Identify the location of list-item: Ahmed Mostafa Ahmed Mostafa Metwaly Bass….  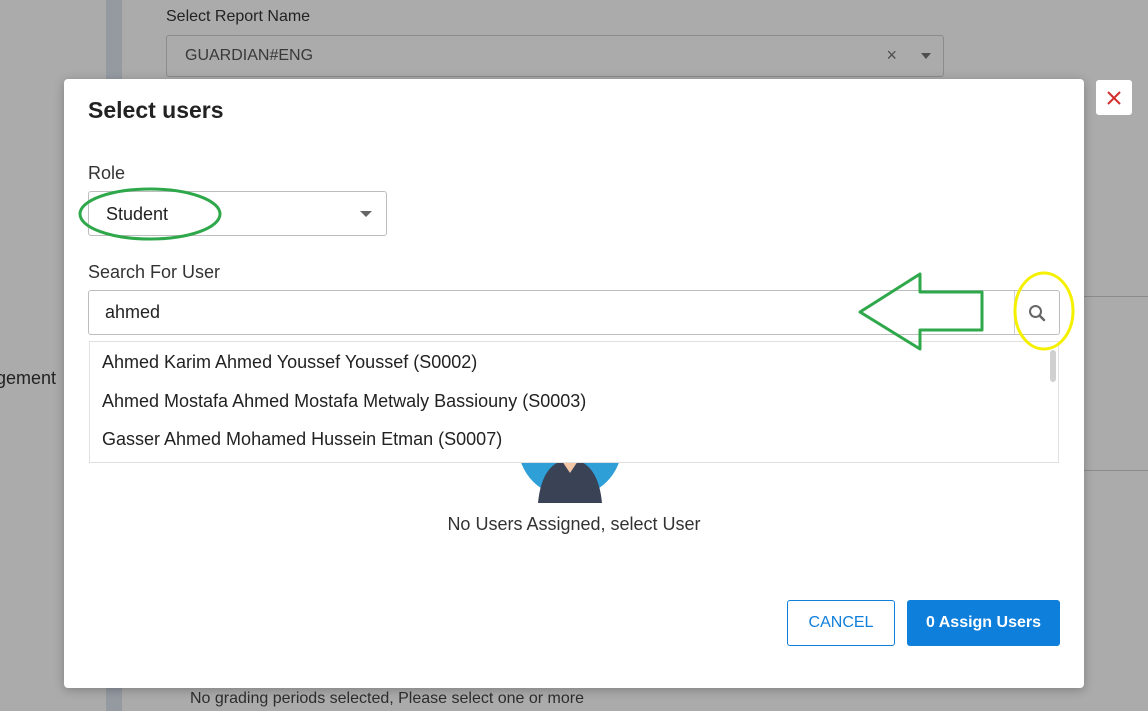
(574, 401).